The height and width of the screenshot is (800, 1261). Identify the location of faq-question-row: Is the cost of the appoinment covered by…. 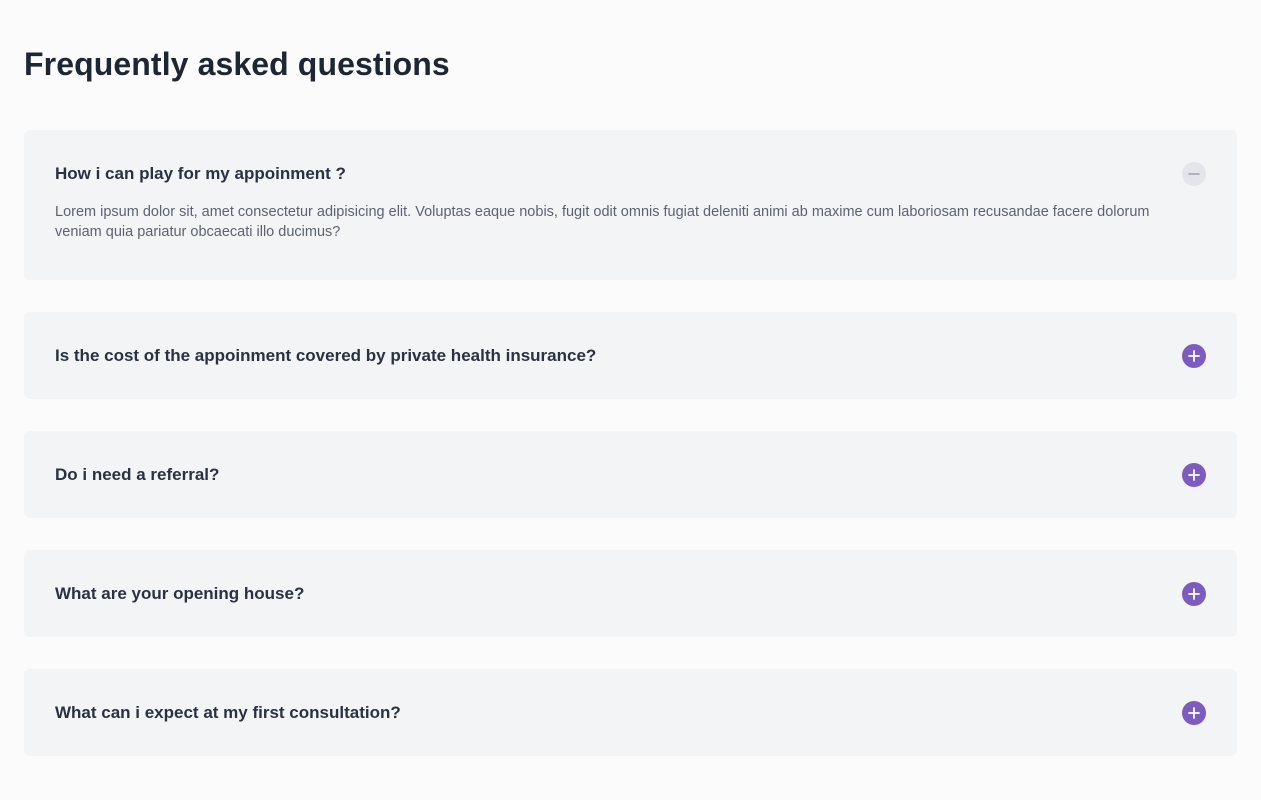
(630, 355).